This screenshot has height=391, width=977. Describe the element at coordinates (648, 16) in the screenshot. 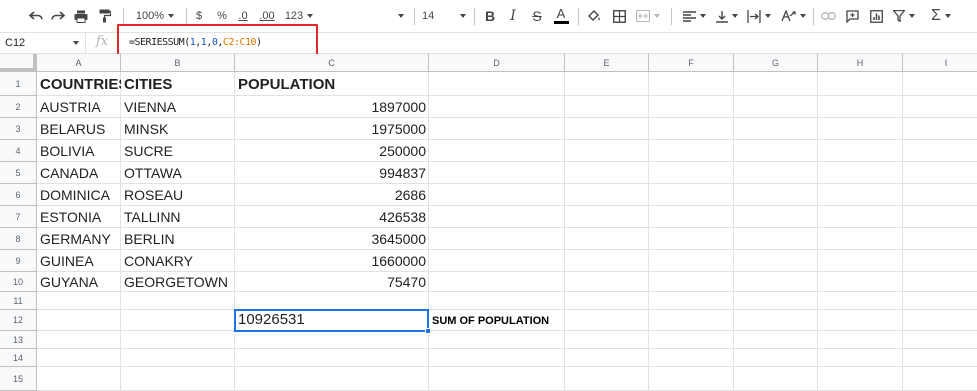

I see `merge-cells-icon` at that location.